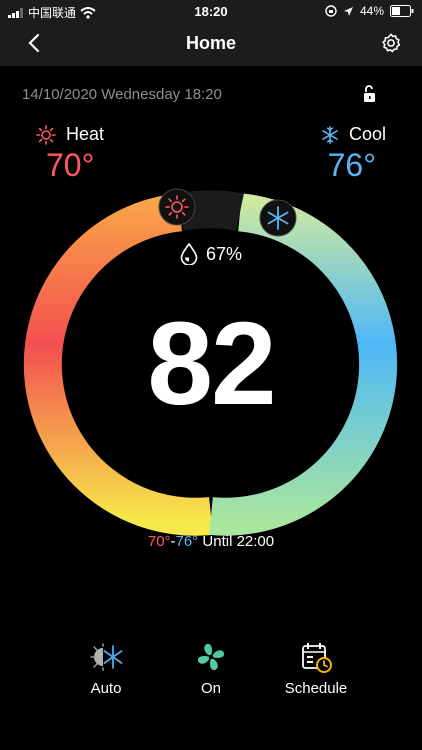  What do you see at coordinates (391, 43) in the screenshot?
I see `gear-icon` at bounding box center [391, 43].